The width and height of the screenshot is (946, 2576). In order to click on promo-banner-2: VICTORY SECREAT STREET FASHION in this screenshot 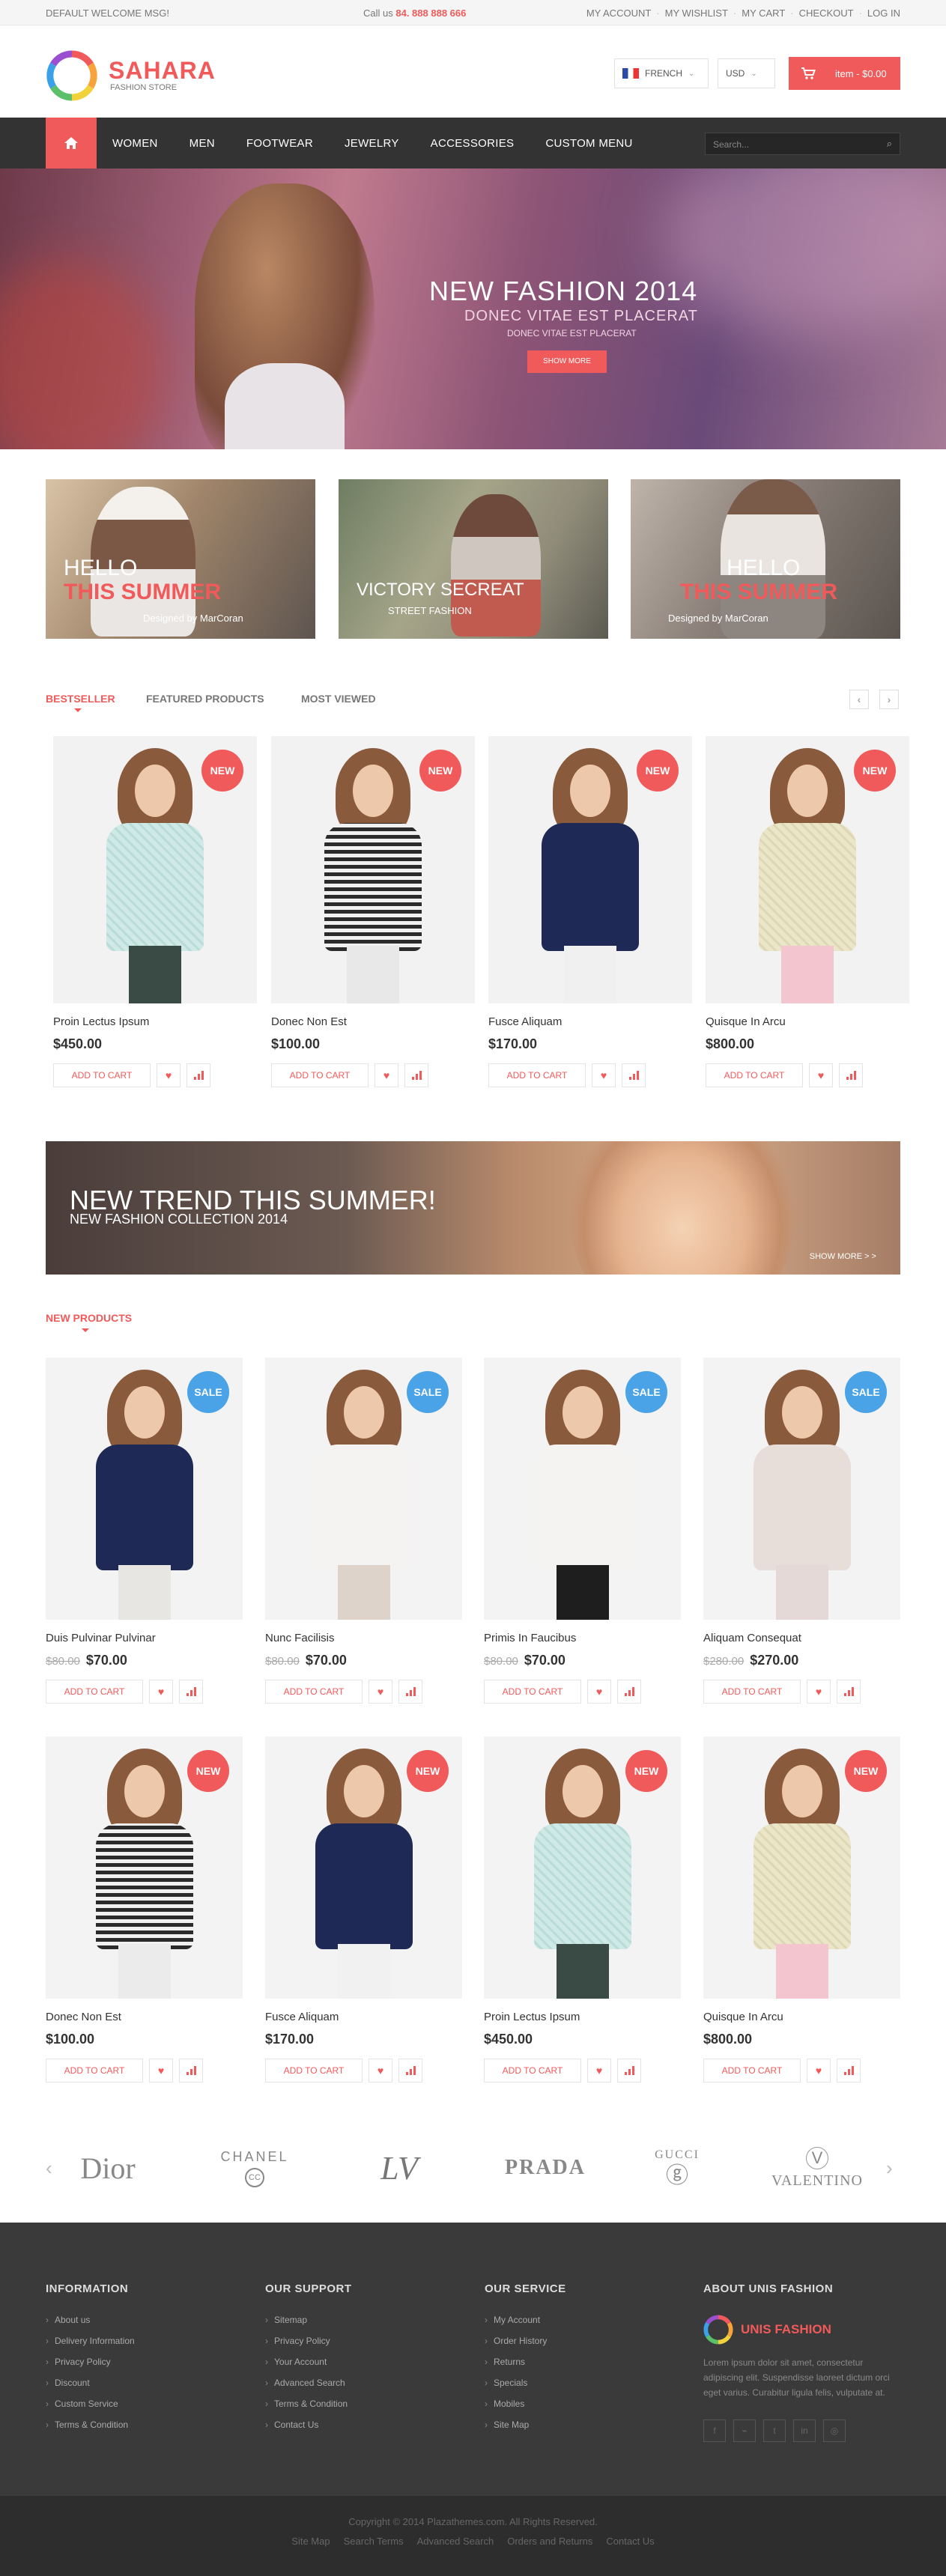, I will do `click(473, 559)`.